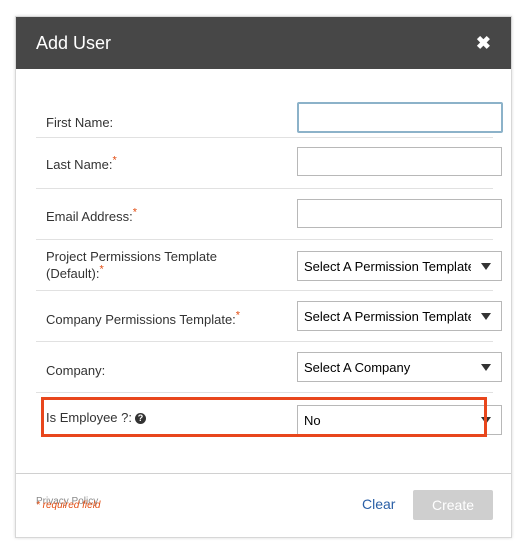 Image resolution: width=527 pixels, height=550 pixels. What do you see at coordinates (387, 316) in the screenshot?
I see `company-template-value: Select A Permission Template` at bounding box center [387, 316].